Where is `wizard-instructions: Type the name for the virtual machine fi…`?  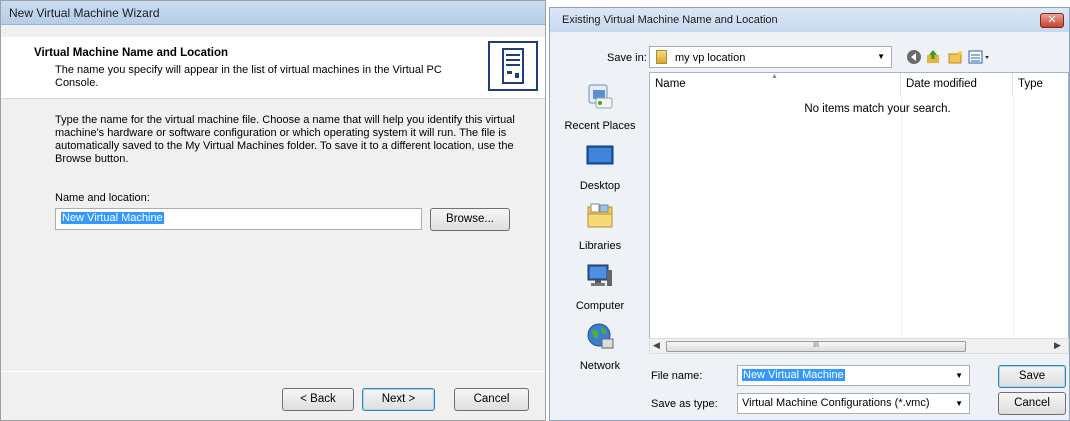 wizard-instructions: Type the name for the virtual machine fi… is located at coordinates (285, 139).